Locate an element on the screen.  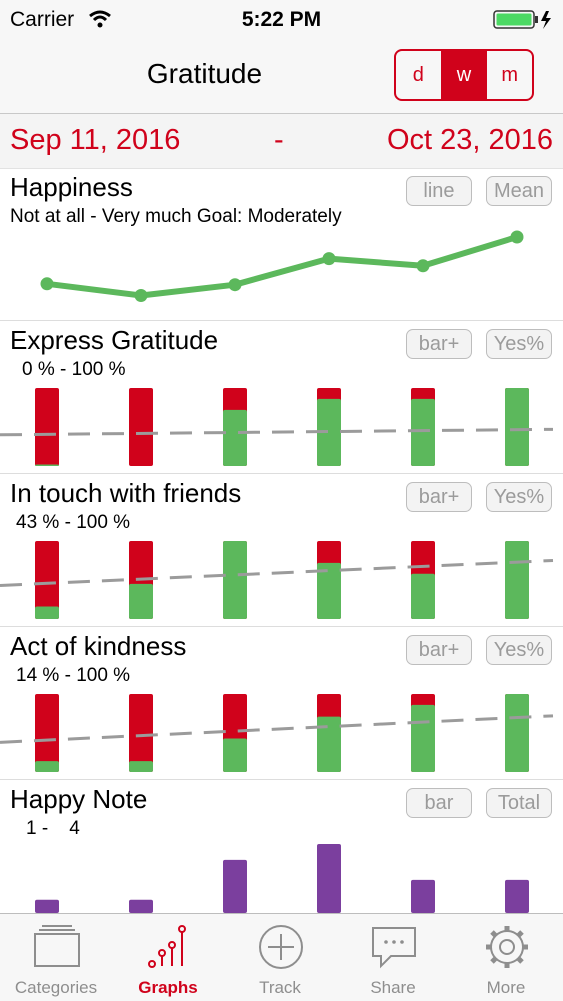
in-touch-bar-chart is located at coordinates (277, 580).